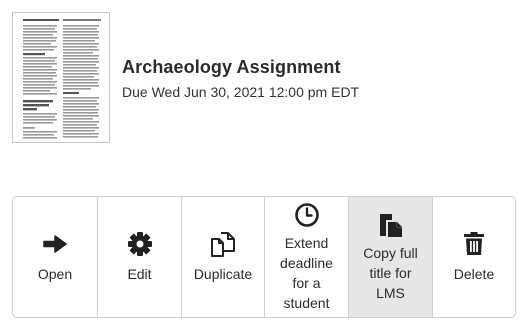 Image resolution: width=527 pixels, height=328 pixels. What do you see at coordinates (474, 274) in the screenshot?
I see `delete-label: Delete` at bounding box center [474, 274].